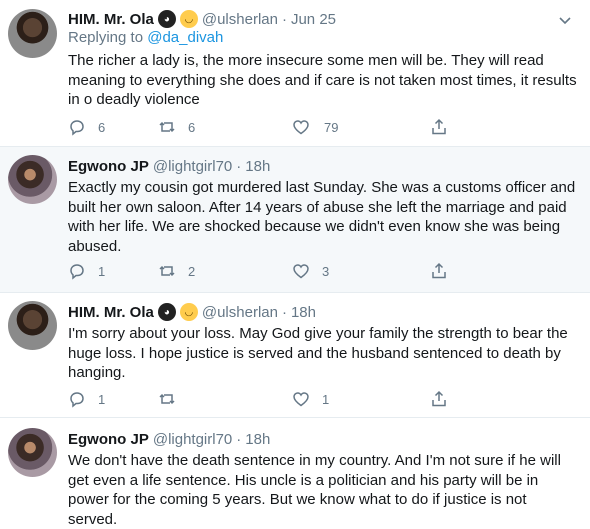  What do you see at coordinates (361, 271) in the screenshot?
I see `like-button: 3` at bounding box center [361, 271].